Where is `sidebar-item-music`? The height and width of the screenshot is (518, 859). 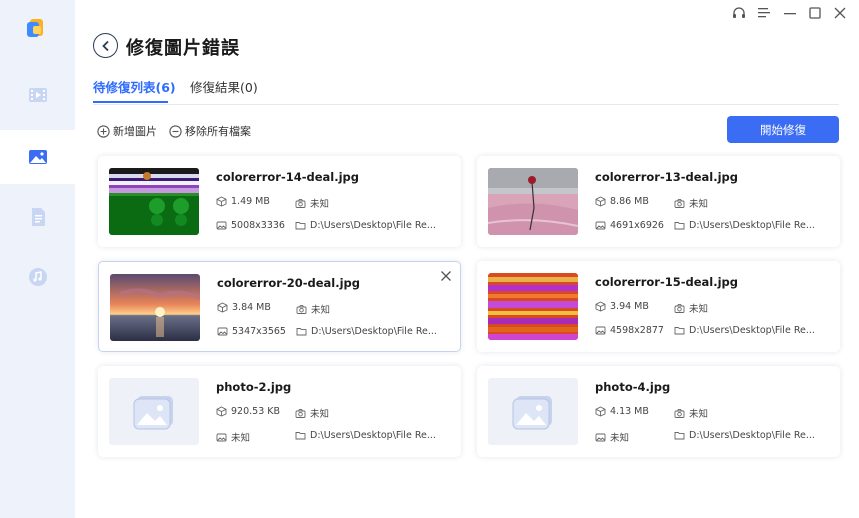
sidebar-item-music is located at coordinates (37, 277).